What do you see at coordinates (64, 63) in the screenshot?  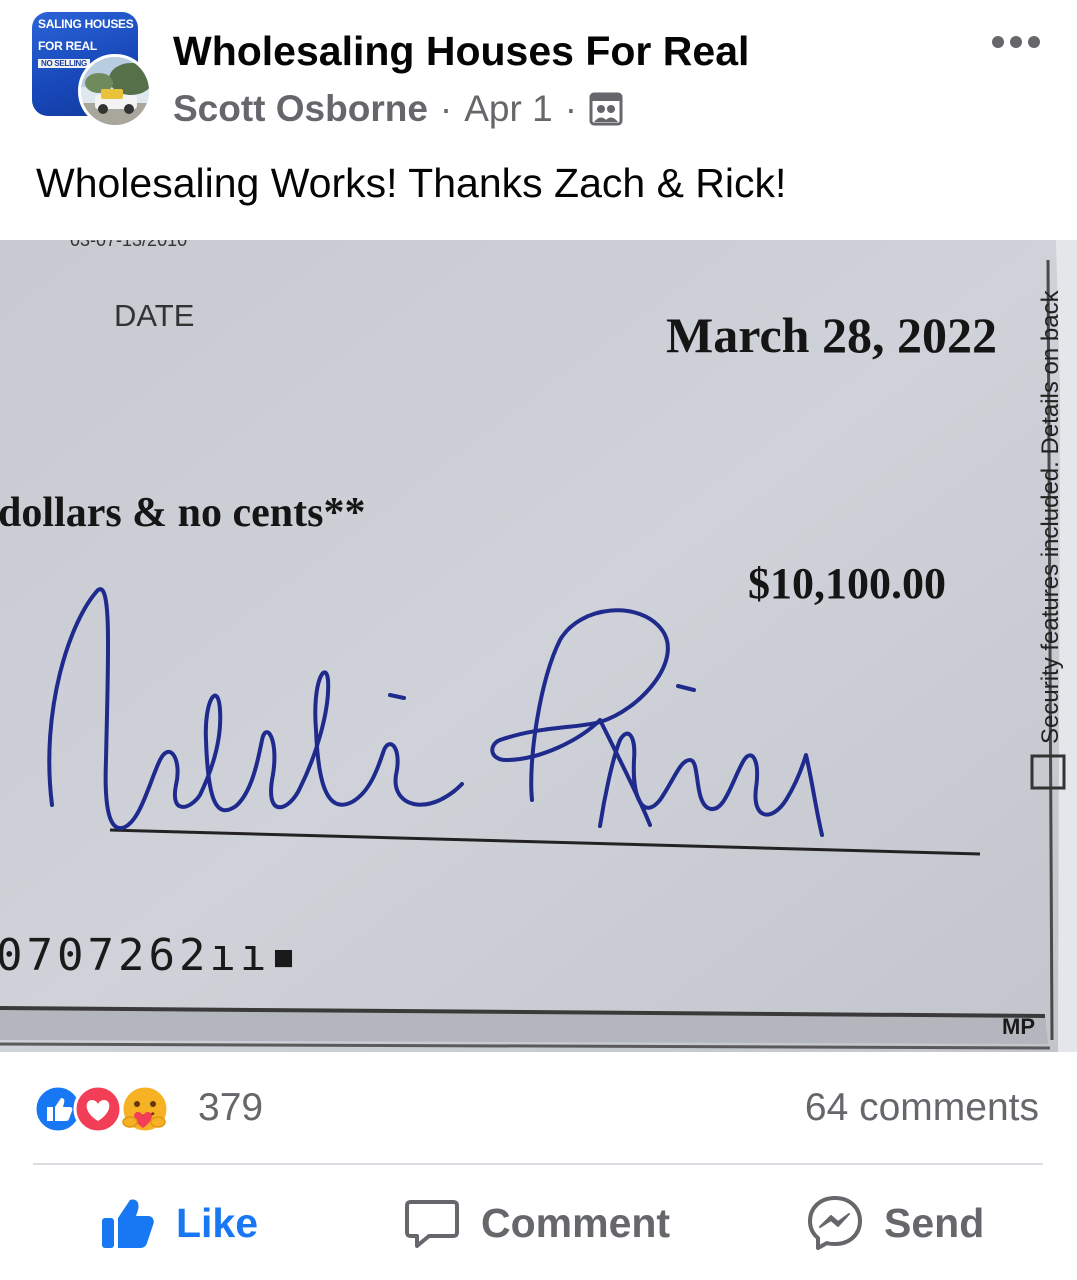 I see `group-avatar-text-3: NO SELLING` at bounding box center [64, 63].